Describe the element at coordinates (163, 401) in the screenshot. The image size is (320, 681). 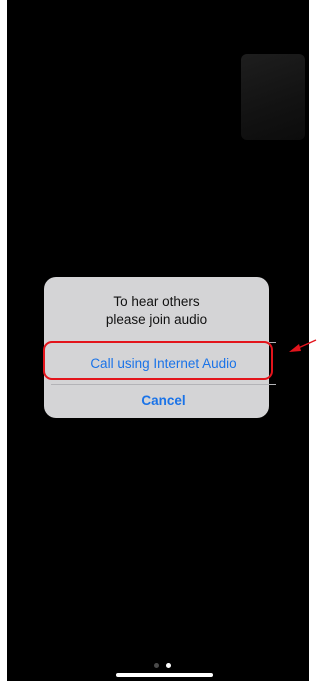
I see `cancel-button: Cancel` at that location.